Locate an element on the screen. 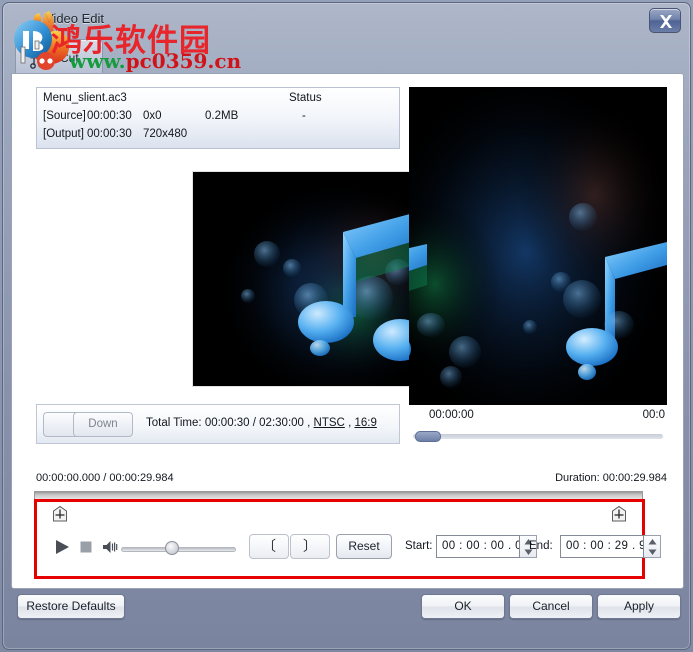 Image resolution: width=693 pixels, height=652 pixels. timecode-strip: 00:00:00.000 / 00:00:29.984 Duration is located at coordinates (351, 480).